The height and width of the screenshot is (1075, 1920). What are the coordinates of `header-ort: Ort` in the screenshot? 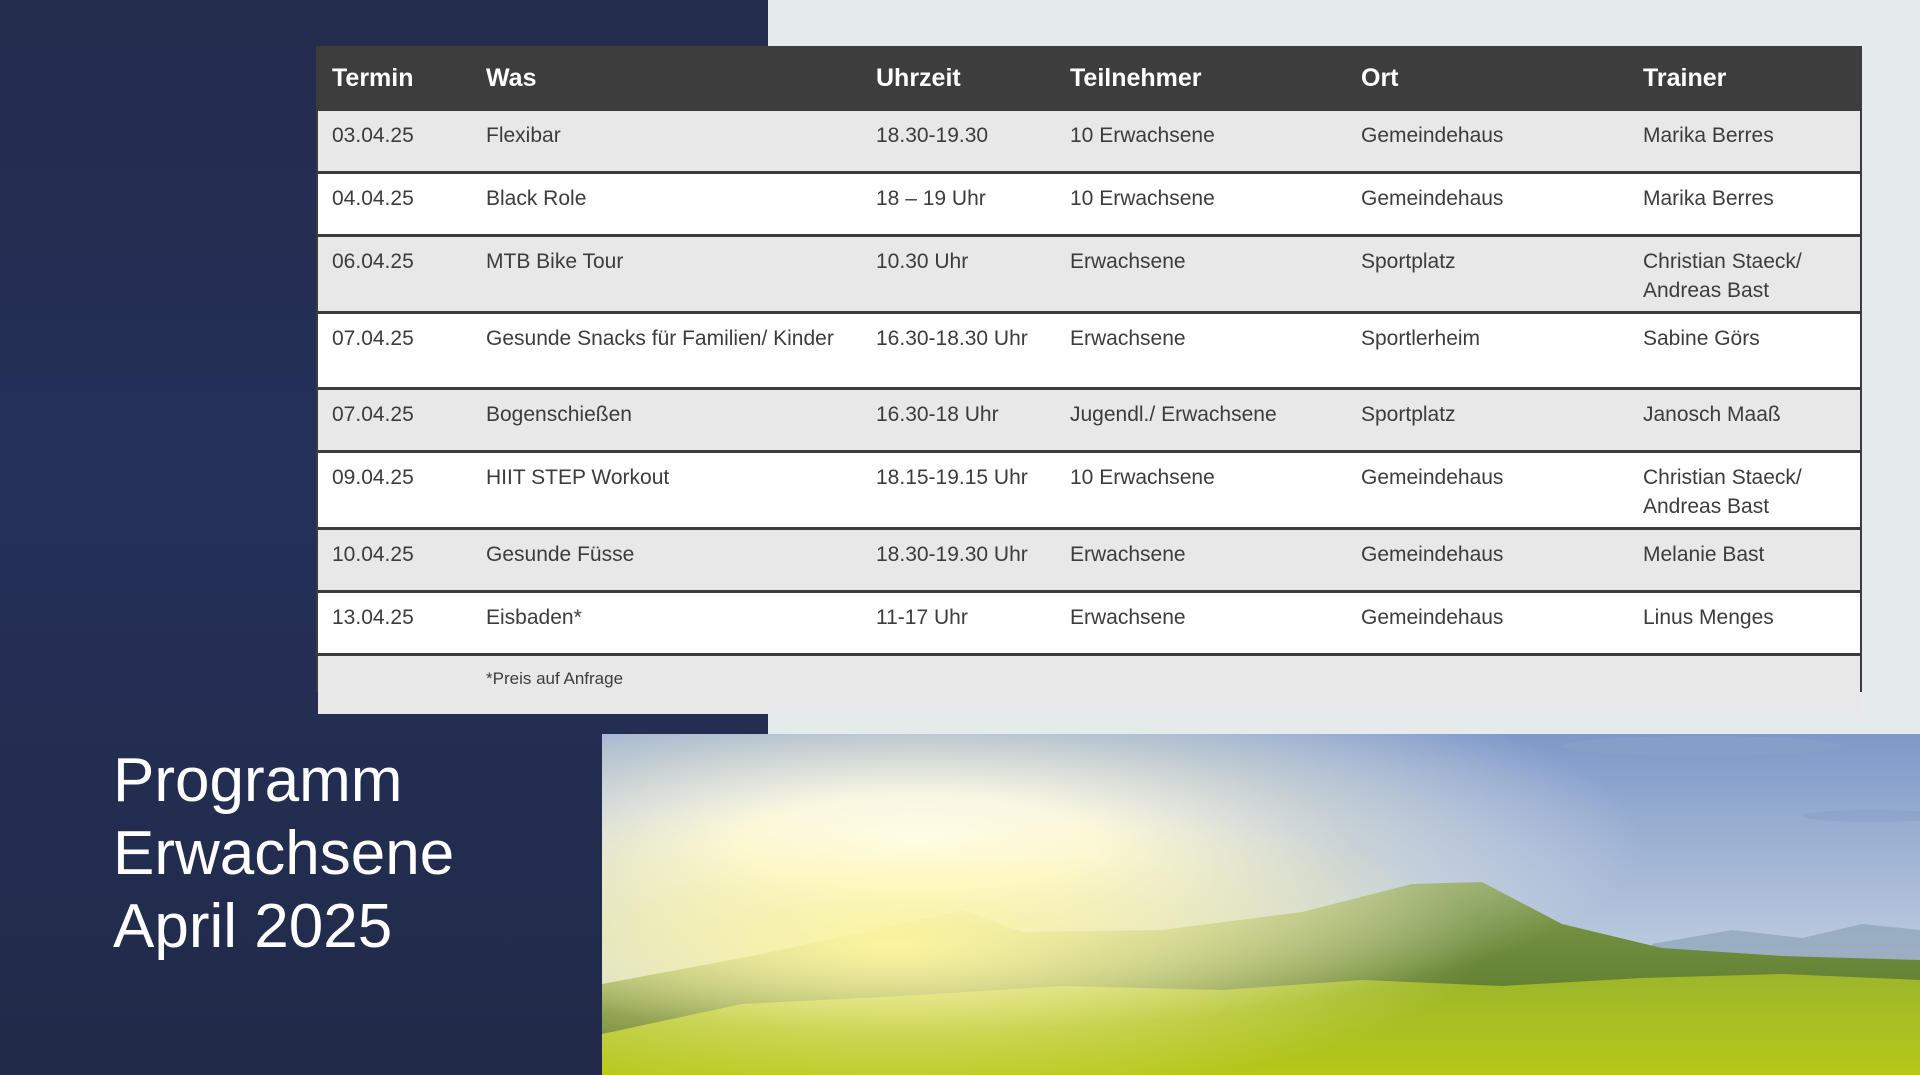 It's located at (1488, 79).